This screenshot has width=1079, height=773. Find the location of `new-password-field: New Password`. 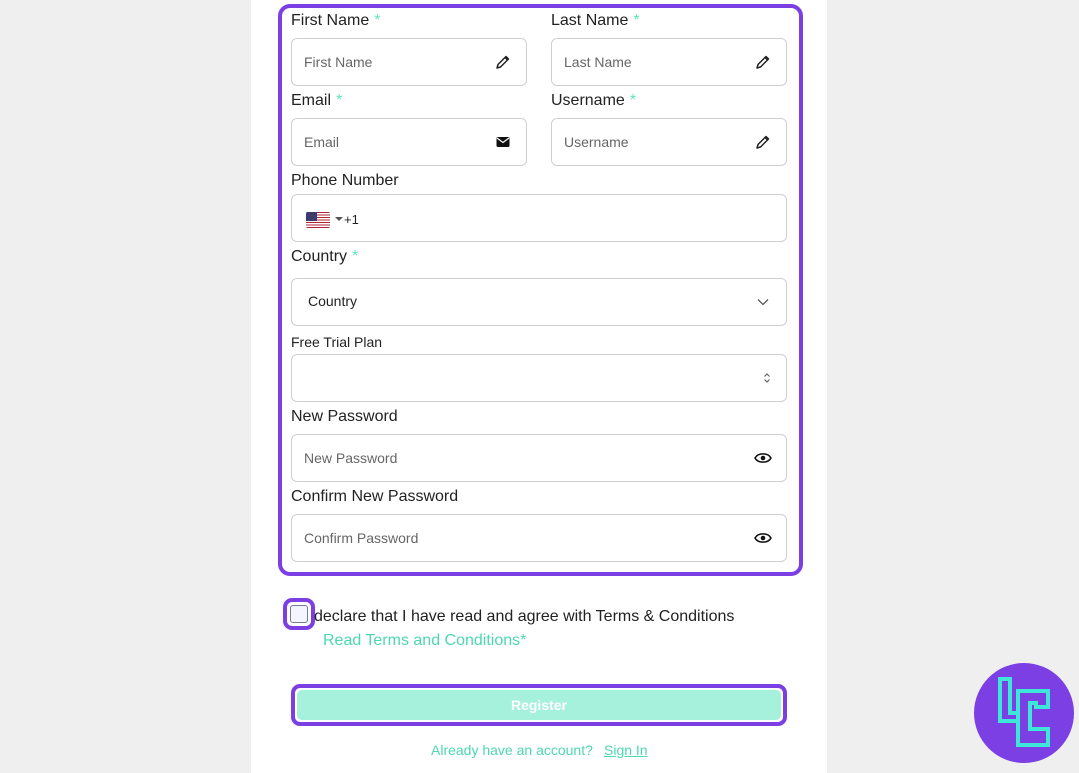

new-password-field: New Password is located at coordinates (539, 458).